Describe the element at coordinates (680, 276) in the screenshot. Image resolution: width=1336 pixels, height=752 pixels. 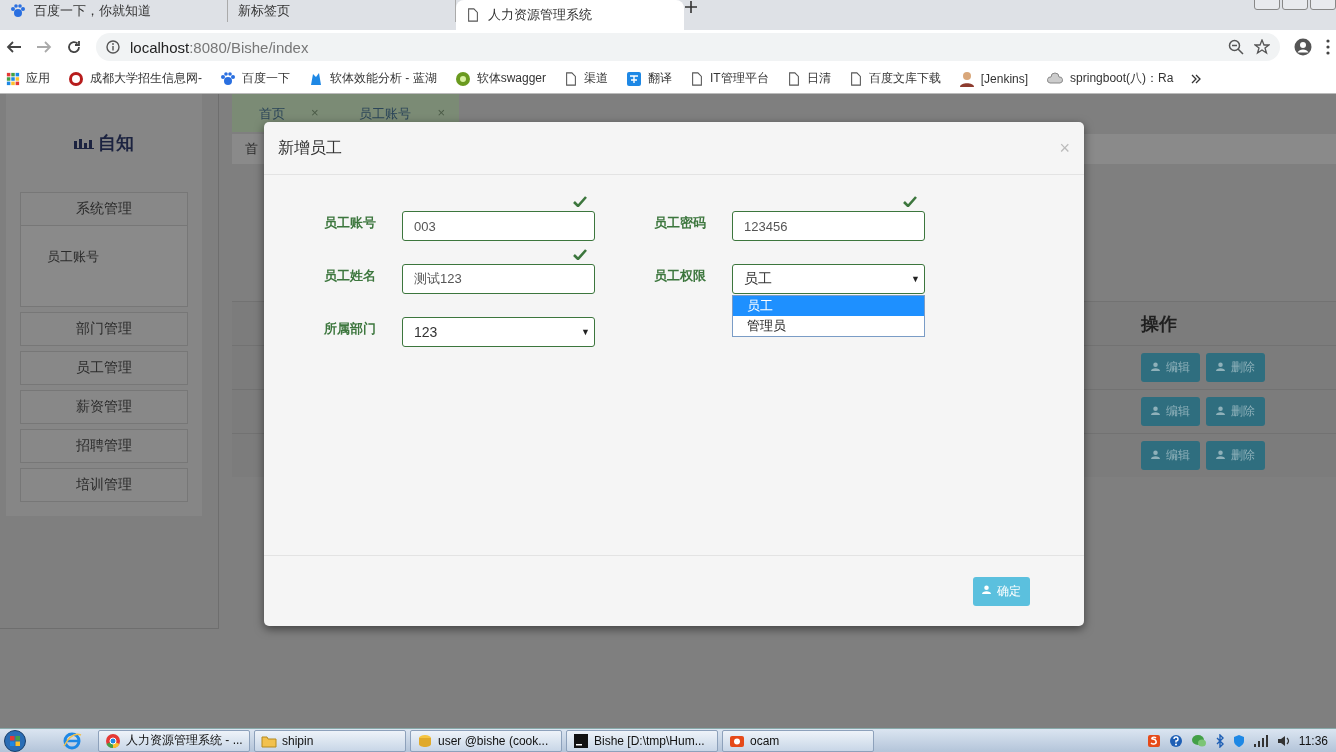
I see `field-label: 员工权限` at that location.